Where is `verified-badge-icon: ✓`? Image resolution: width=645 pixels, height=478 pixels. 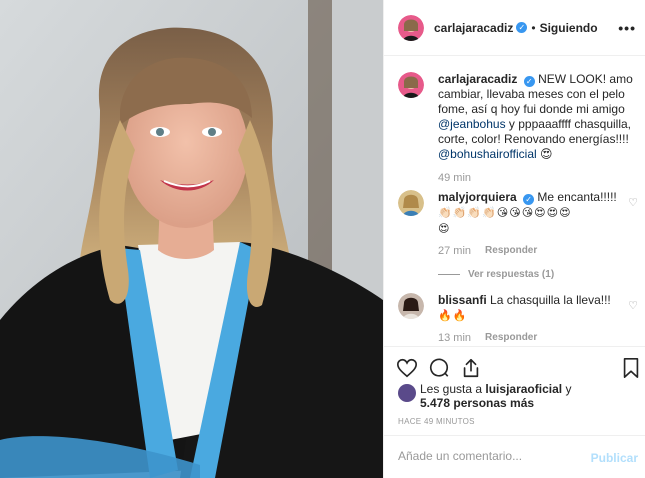
verified-badge-icon: ✓ is located at coordinates (522, 27).